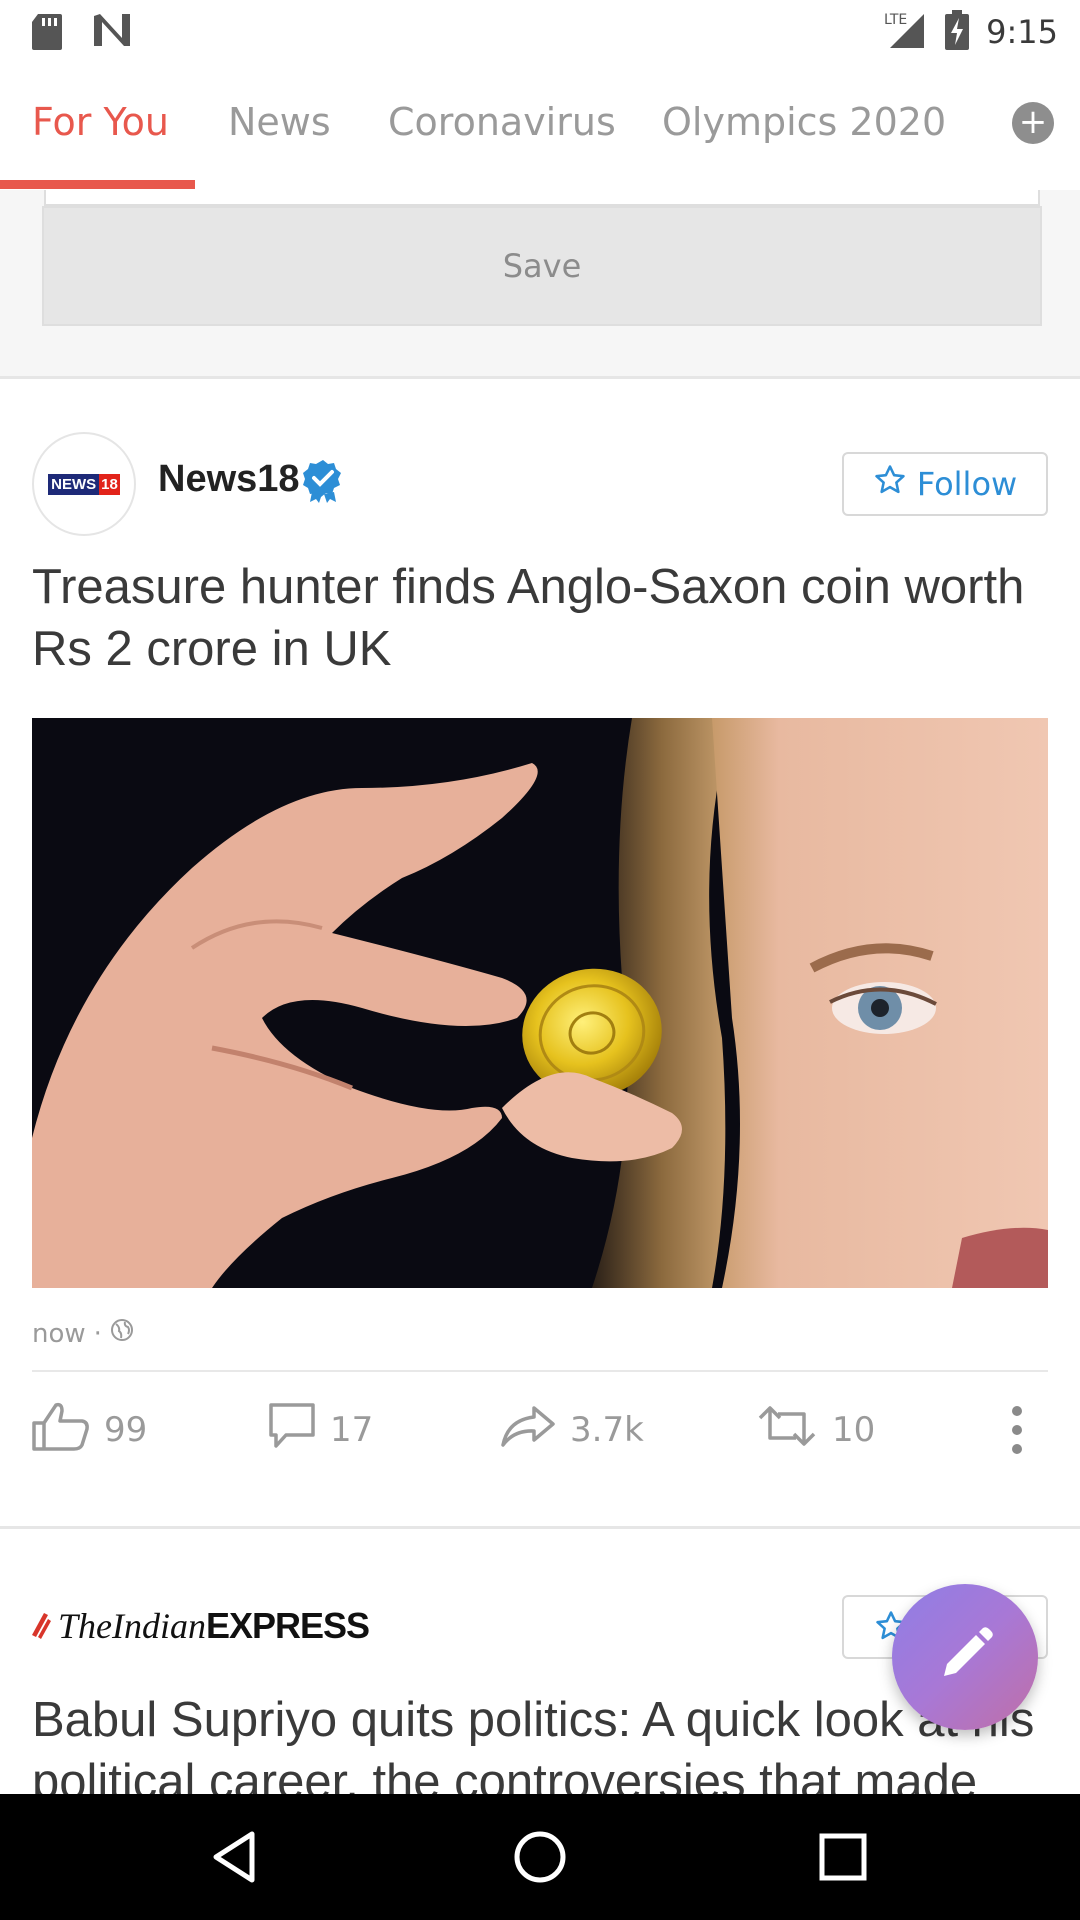  What do you see at coordinates (59, 1333) in the screenshot?
I see `post-timestamp: now` at bounding box center [59, 1333].